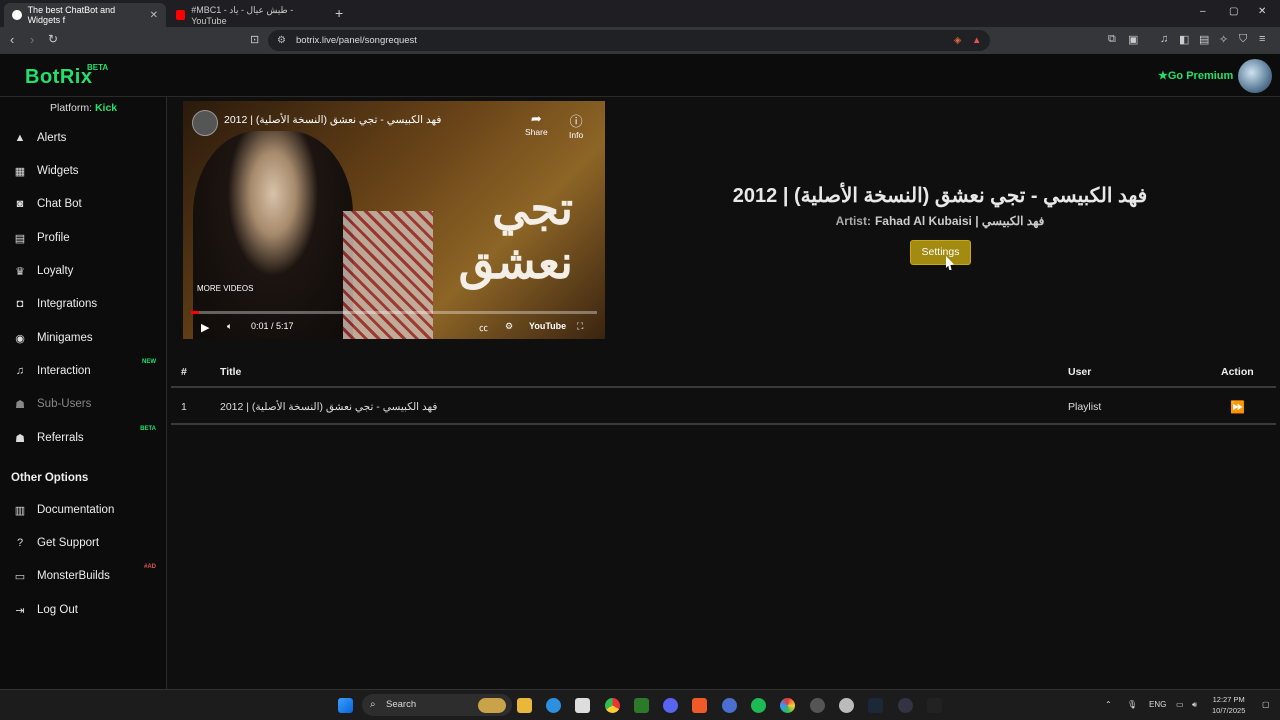 Image resolution: width=1280 pixels, height=720 pixels. What do you see at coordinates (509, 326) in the screenshot?
I see `settings-gear-icon: ⚙` at bounding box center [509, 326].